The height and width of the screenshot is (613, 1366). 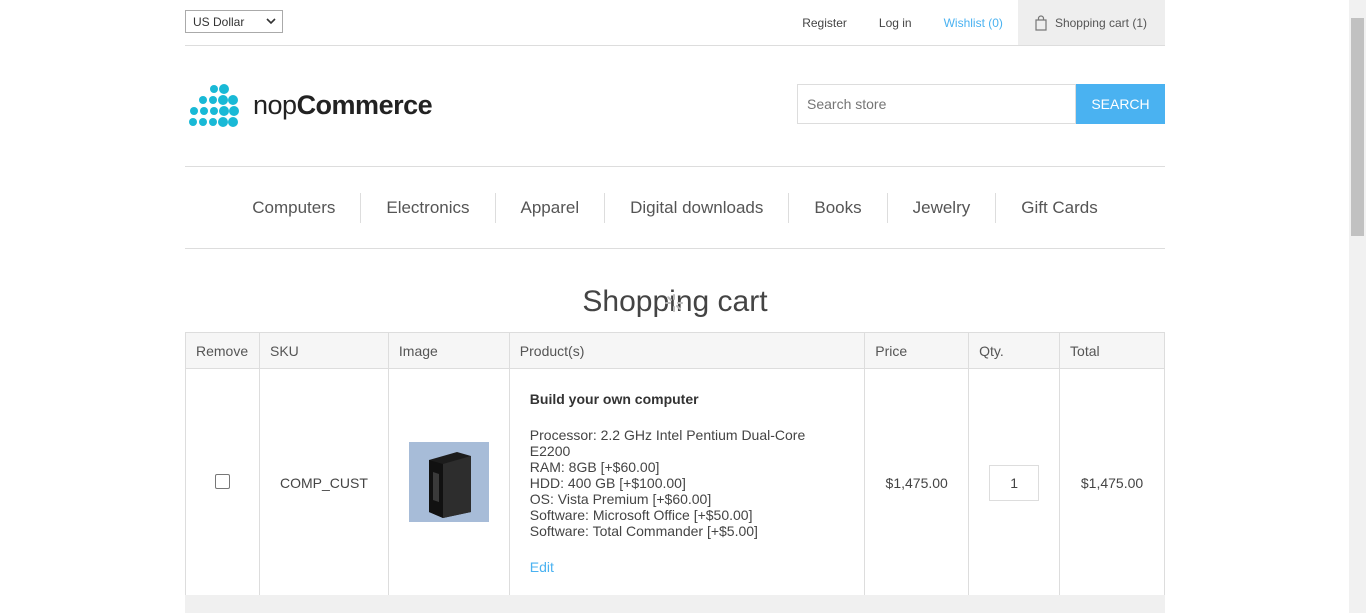 What do you see at coordinates (824, 23) in the screenshot?
I see `register-link: Register` at bounding box center [824, 23].